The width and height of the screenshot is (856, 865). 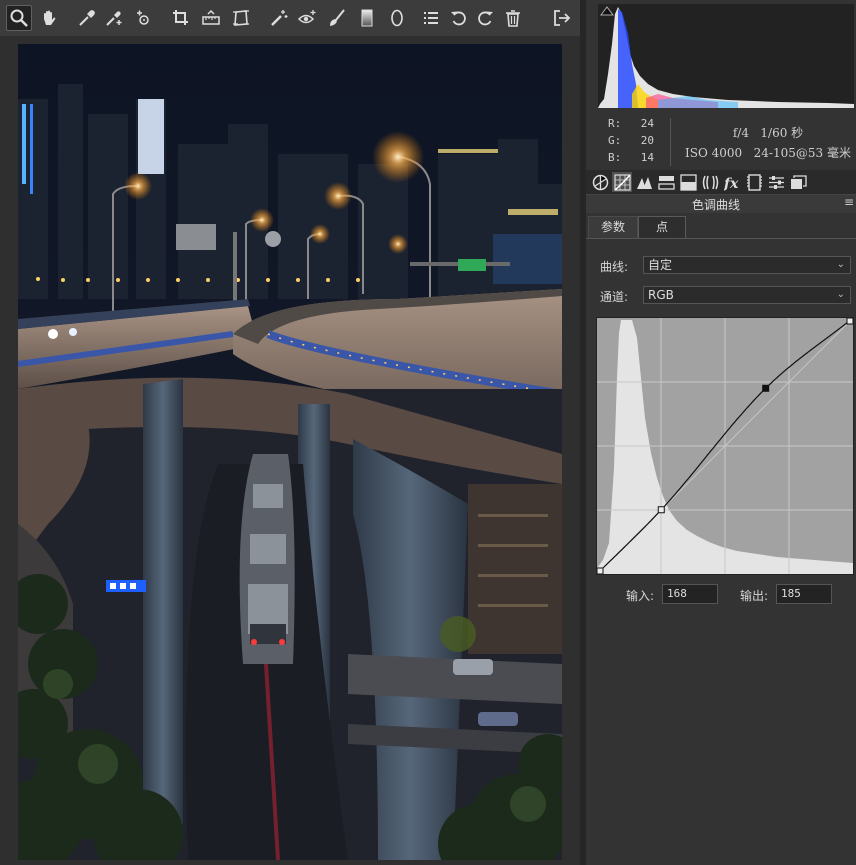 What do you see at coordinates (747, 295) in the screenshot?
I see `channel-select: RGB ⌄` at bounding box center [747, 295].